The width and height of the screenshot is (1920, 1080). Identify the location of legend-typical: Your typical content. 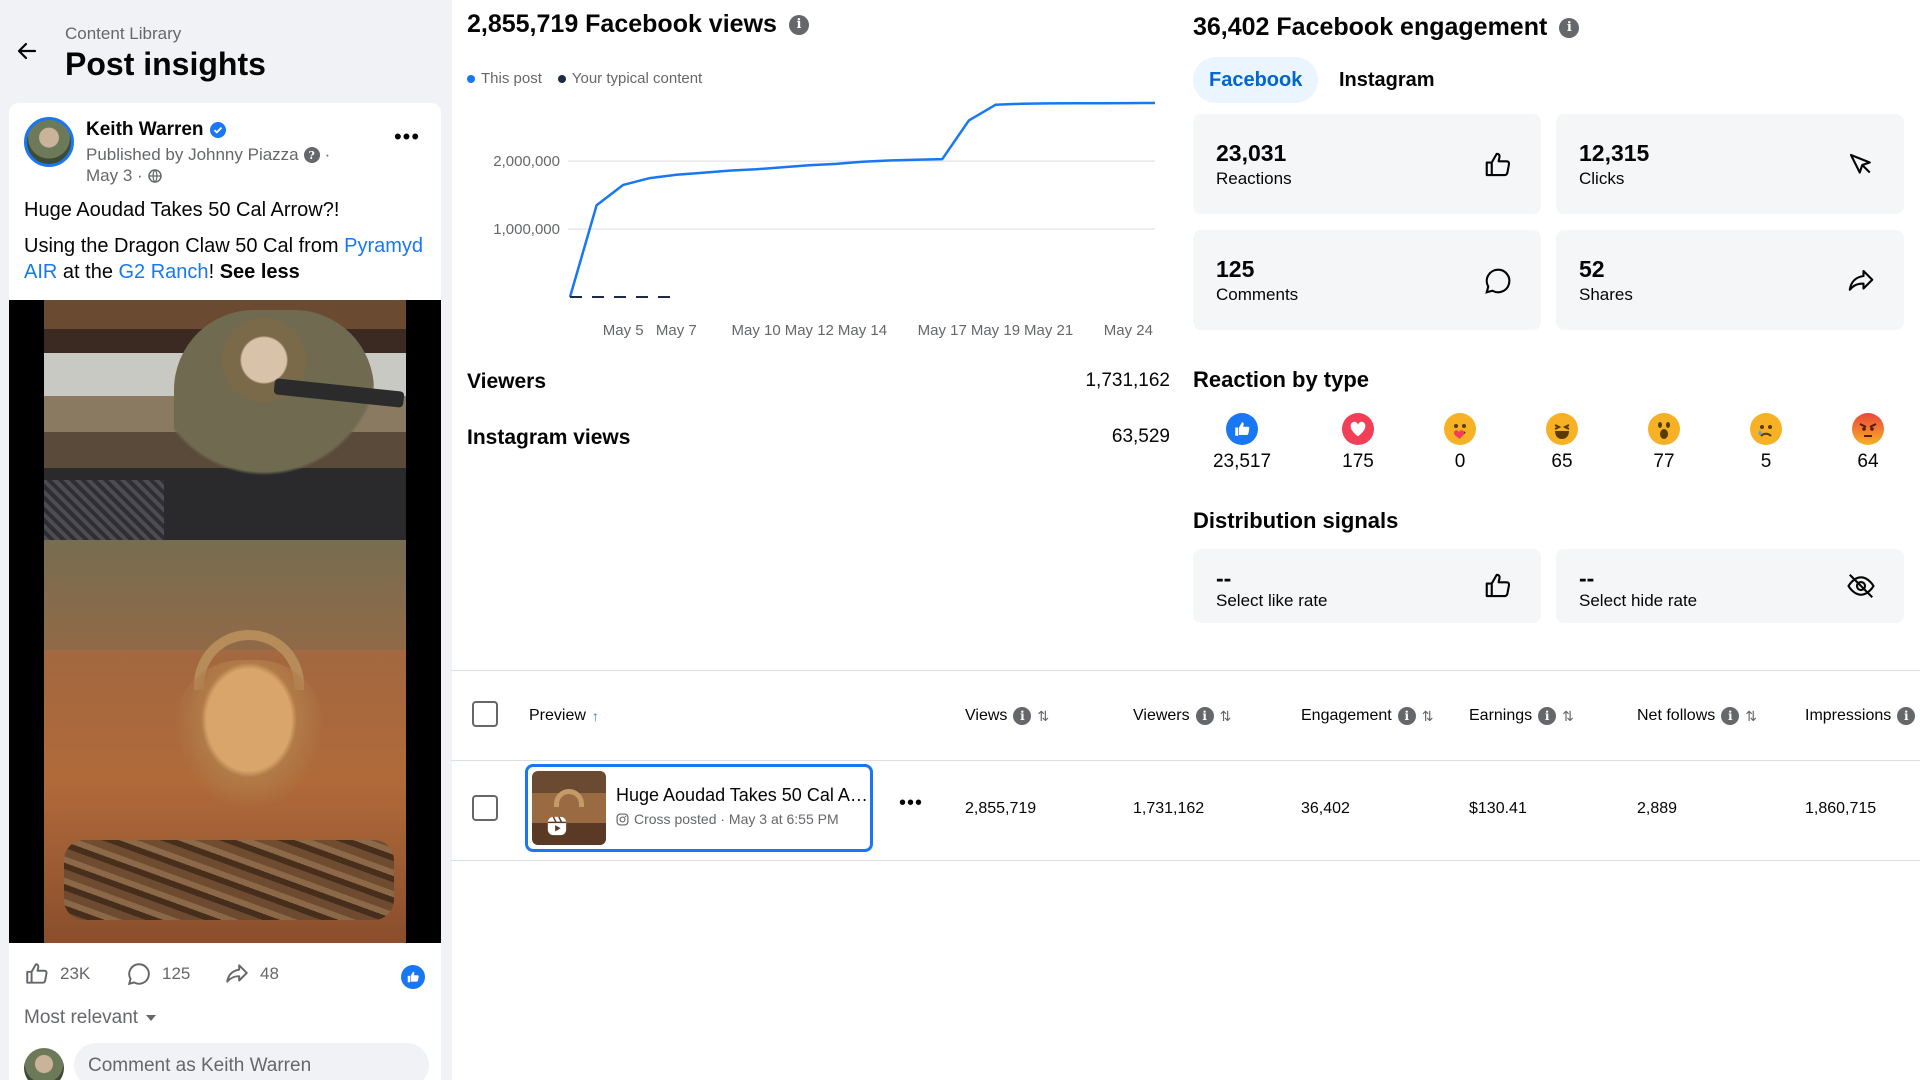
(630, 78).